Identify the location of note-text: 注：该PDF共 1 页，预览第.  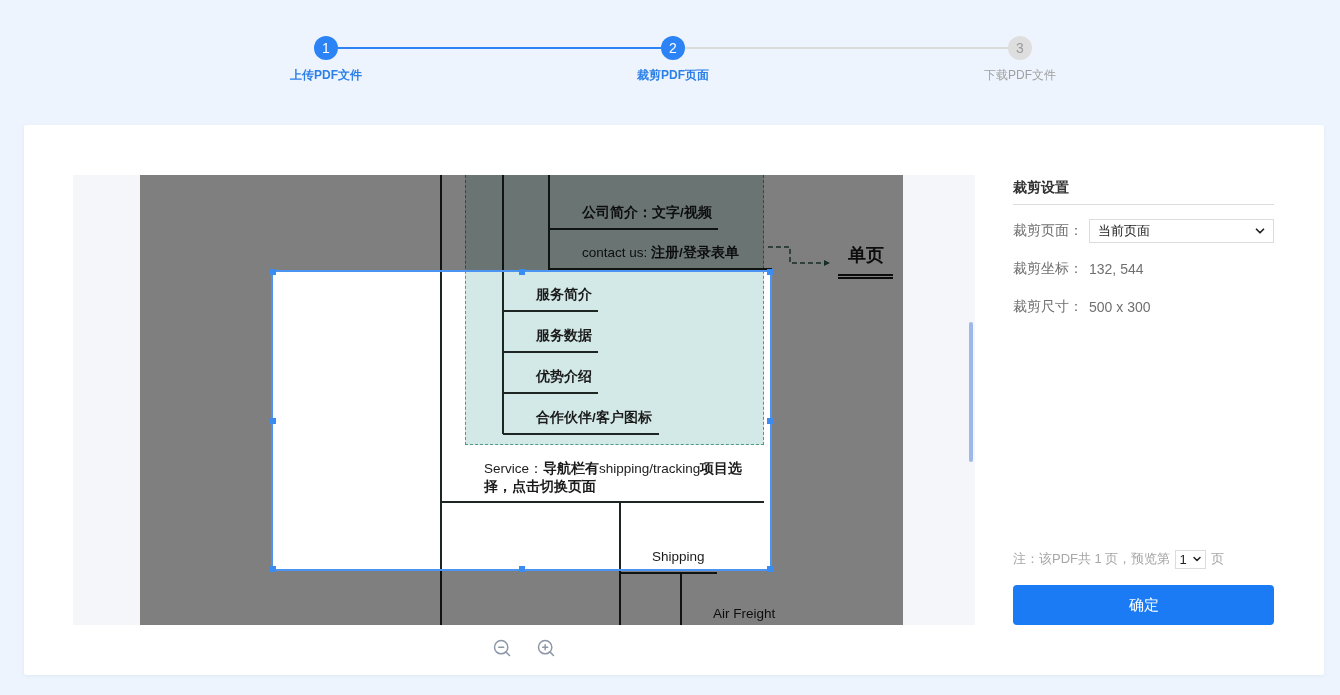
(1092, 559).